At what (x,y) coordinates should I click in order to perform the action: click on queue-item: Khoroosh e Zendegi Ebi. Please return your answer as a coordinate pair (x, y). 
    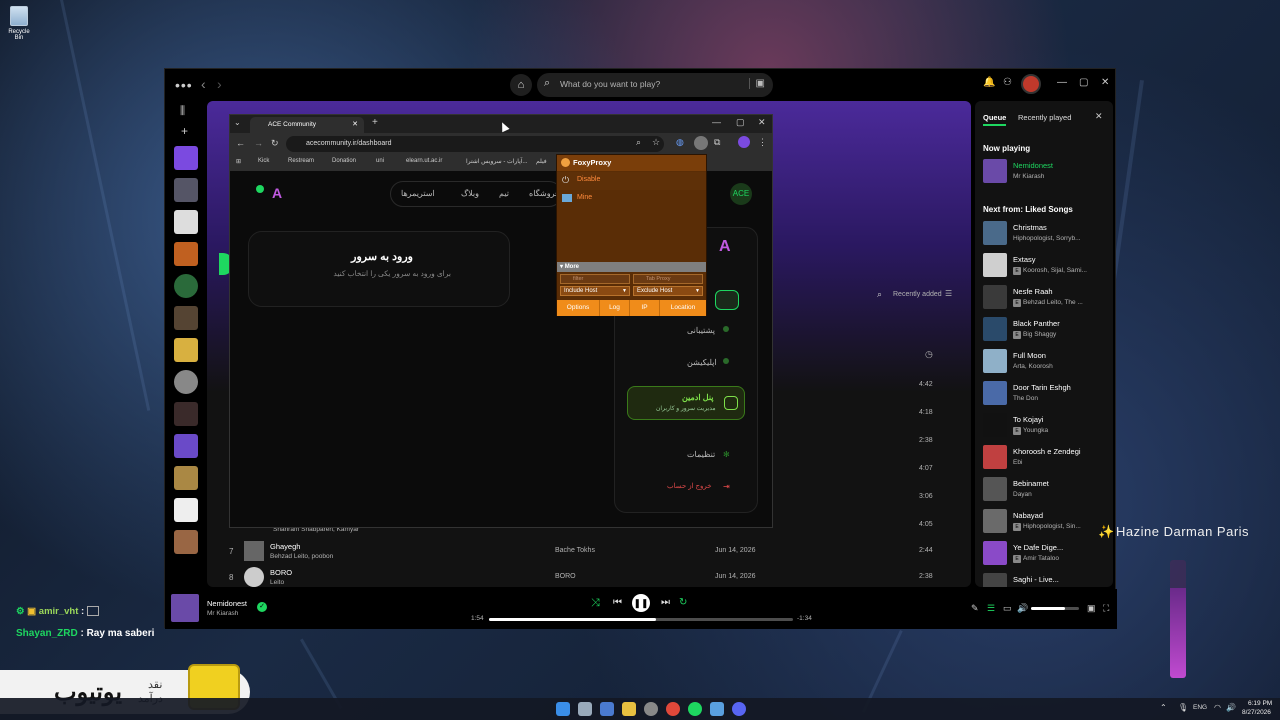
    Looking at the image, I should click on (1046, 458).